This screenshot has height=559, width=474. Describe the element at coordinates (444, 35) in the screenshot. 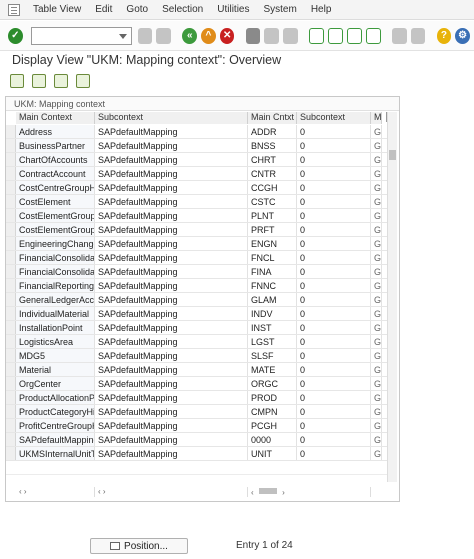

I see `help-icon: ?` at that location.